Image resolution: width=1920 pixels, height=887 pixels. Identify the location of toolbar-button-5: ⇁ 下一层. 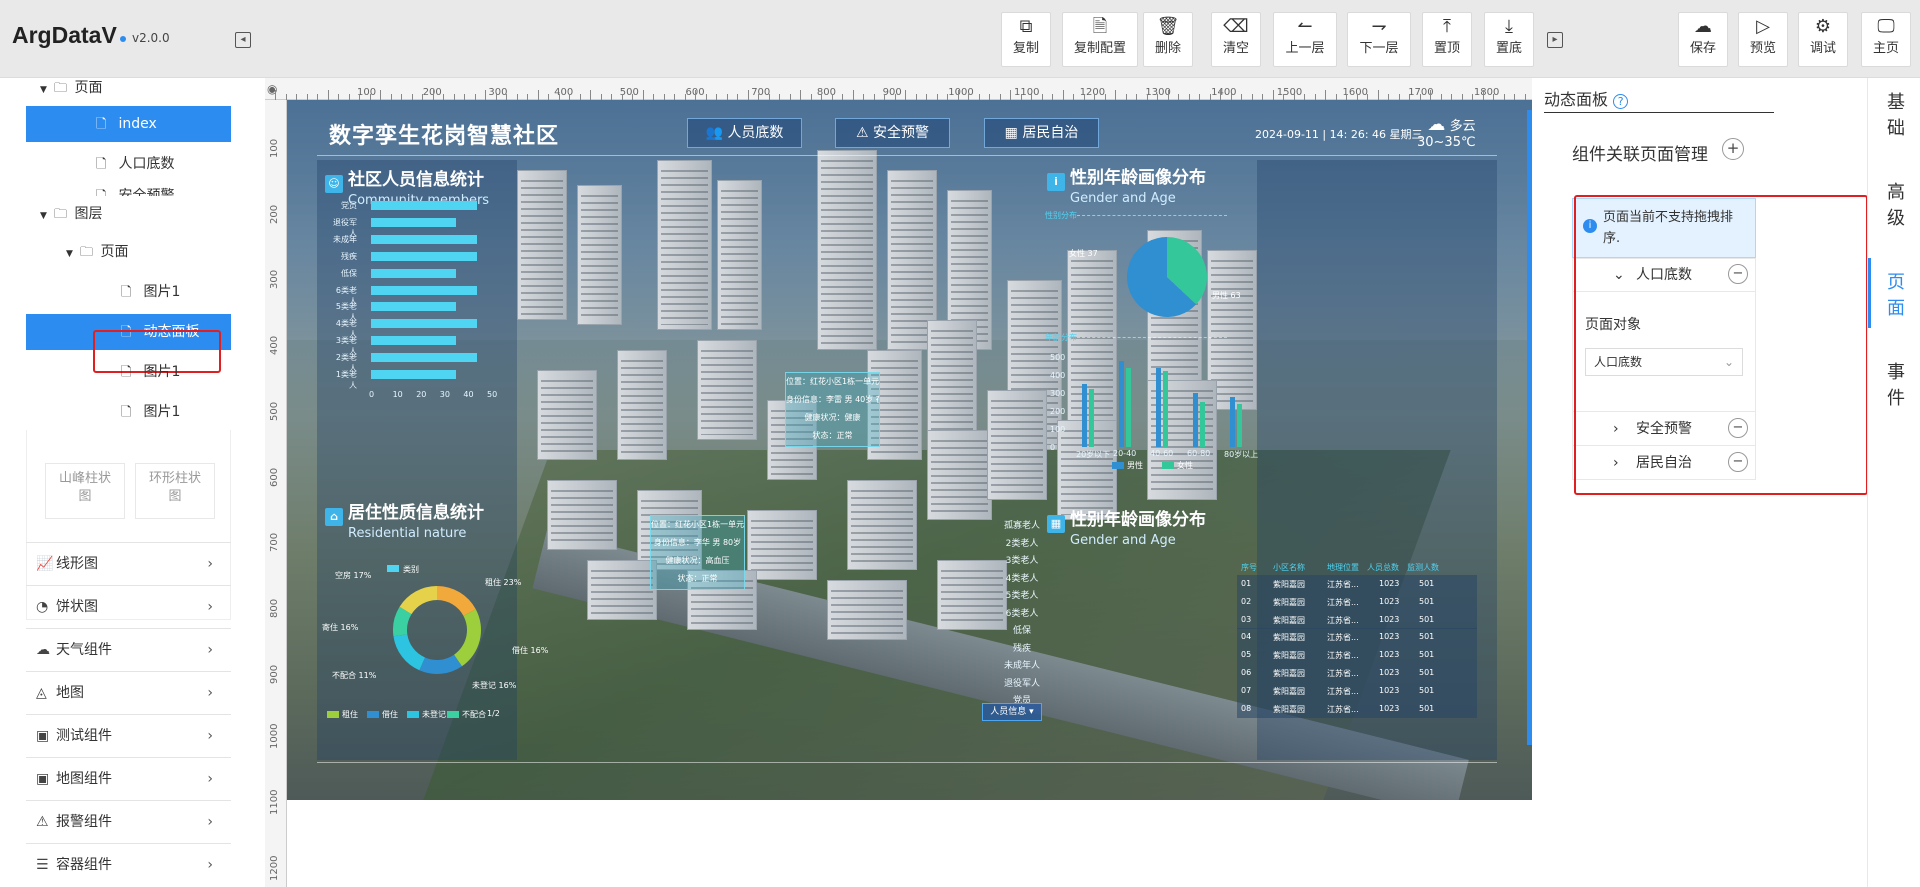
(1379, 39).